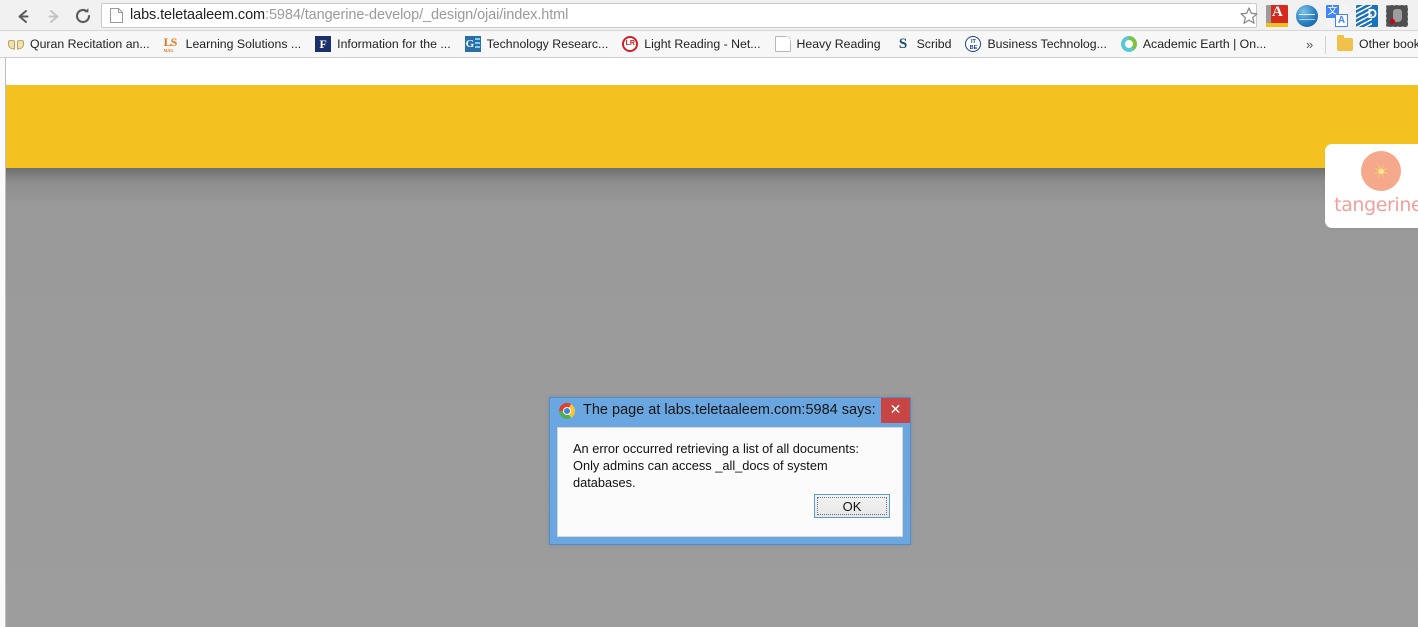  Describe the element at coordinates (1307, 16) in the screenshot. I see `globe-extension-icon` at that location.